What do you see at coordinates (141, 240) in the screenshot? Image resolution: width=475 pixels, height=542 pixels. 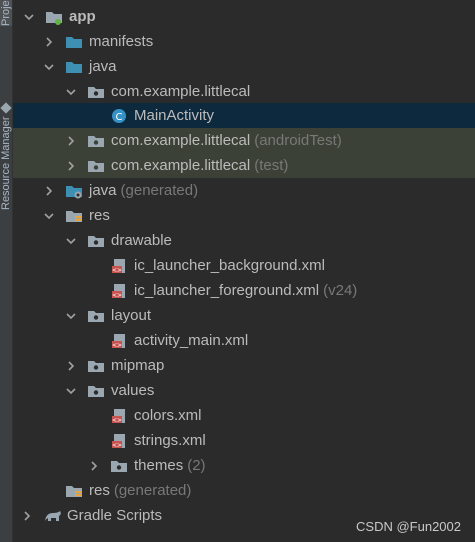 I see `tree-label-drawable: drawable` at bounding box center [141, 240].